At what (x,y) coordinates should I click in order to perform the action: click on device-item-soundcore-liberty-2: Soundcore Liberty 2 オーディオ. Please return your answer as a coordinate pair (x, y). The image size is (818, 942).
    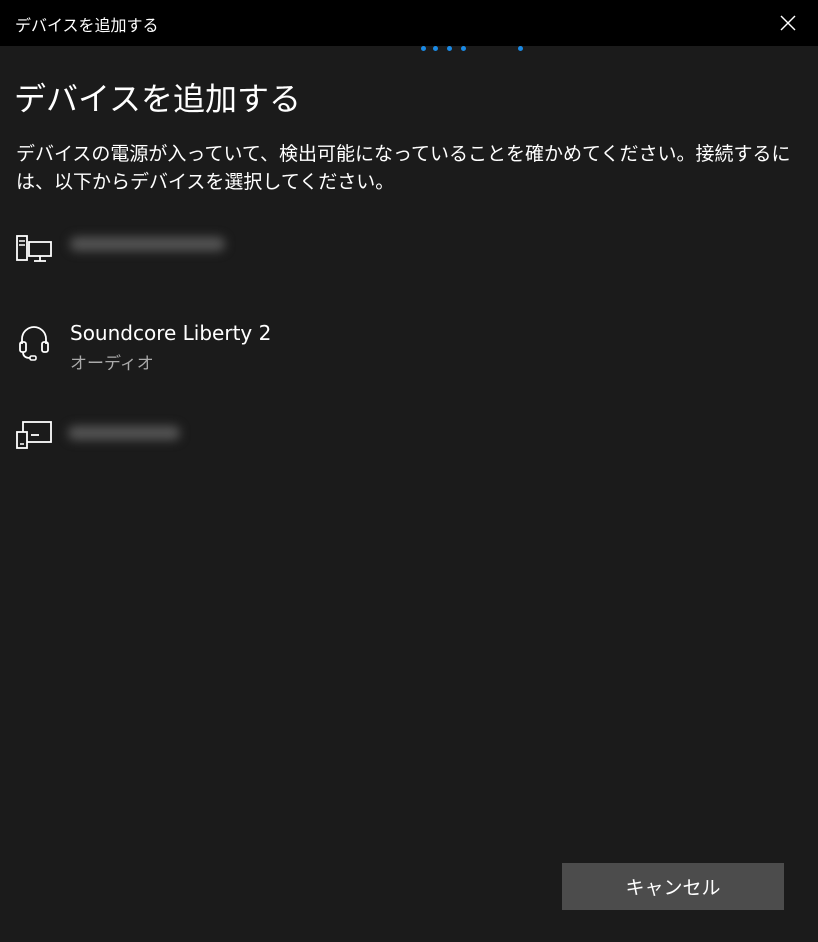
    Looking at the image, I should click on (409, 344).